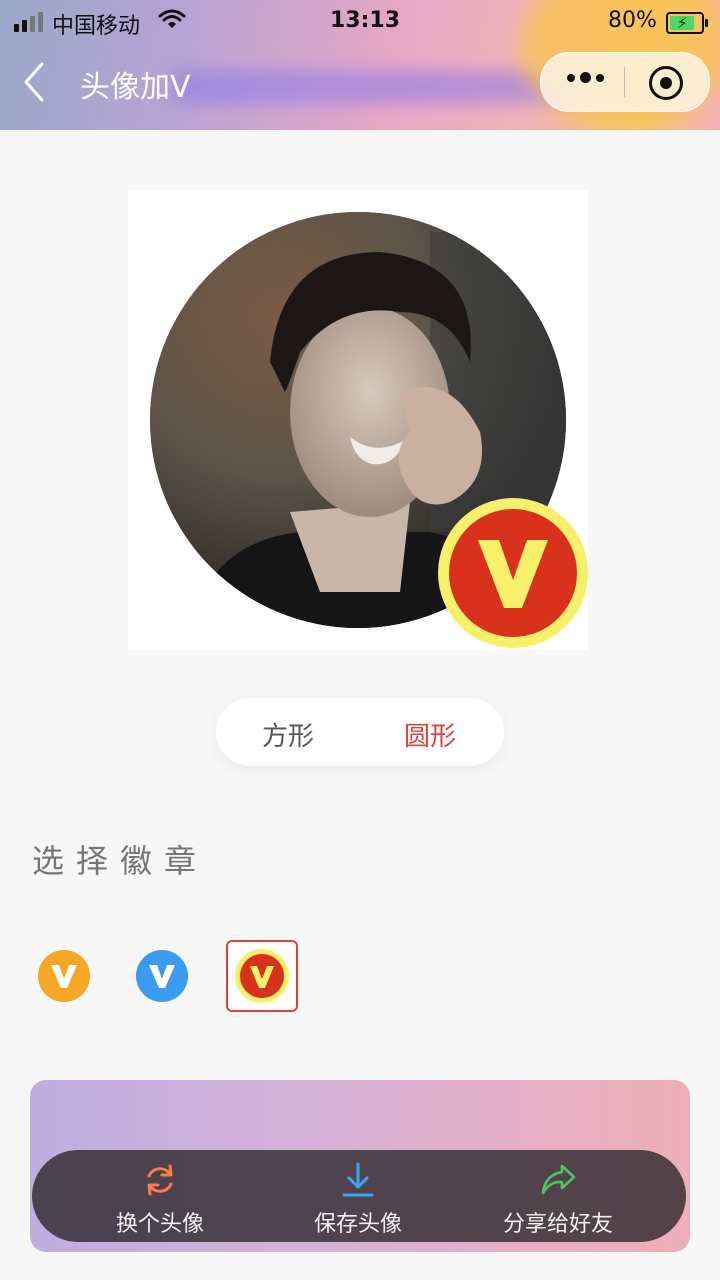 Image resolution: width=720 pixels, height=1280 pixels. I want to click on carrier-label: 中国移动, so click(96, 26).